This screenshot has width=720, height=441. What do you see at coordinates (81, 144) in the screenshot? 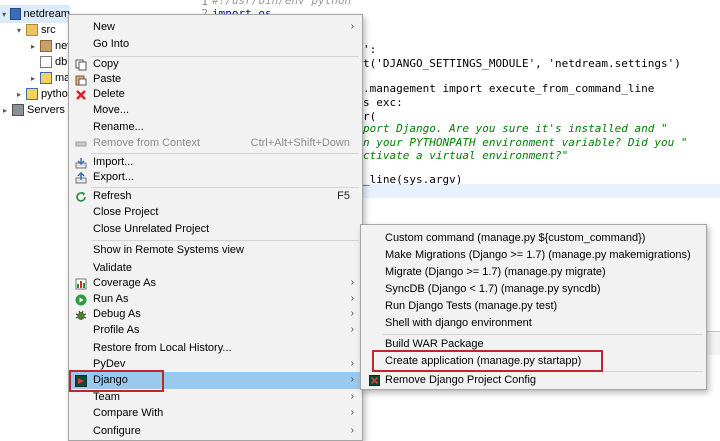
I see `remove-context-icon` at bounding box center [81, 144].